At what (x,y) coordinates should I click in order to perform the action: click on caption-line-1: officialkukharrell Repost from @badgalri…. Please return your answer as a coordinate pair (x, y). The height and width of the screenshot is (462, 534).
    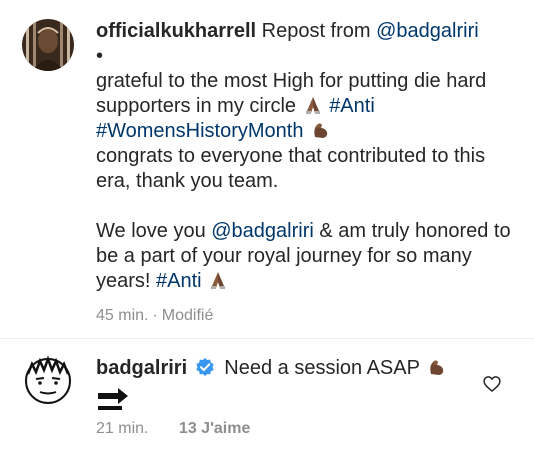
    Looking at the image, I should click on (306, 31).